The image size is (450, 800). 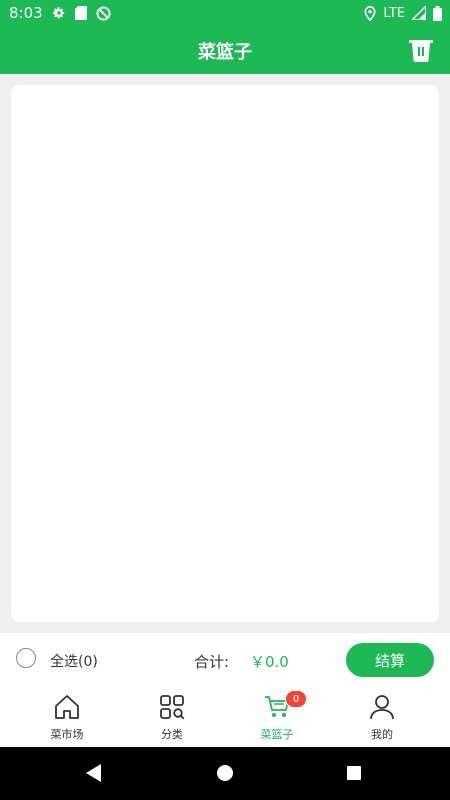 I want to click on status-icons-right: LTE, so click(x=403, y=13).